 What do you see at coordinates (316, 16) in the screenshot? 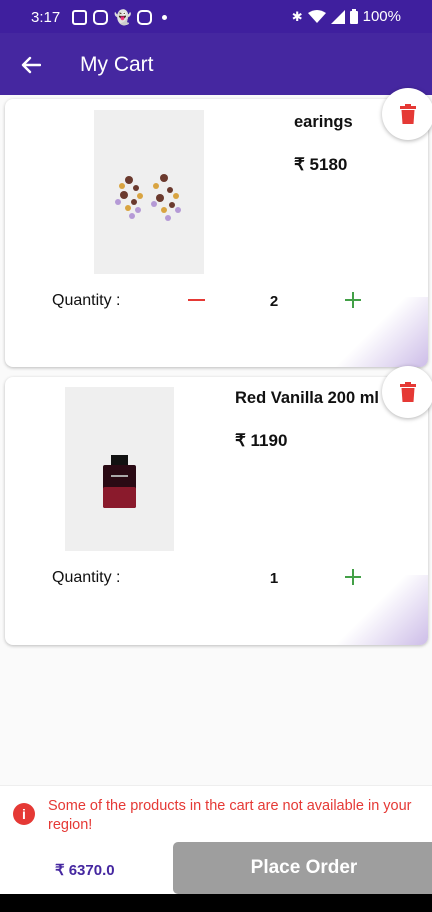
I see `wifi-icon` at bounding box center [316, 16].